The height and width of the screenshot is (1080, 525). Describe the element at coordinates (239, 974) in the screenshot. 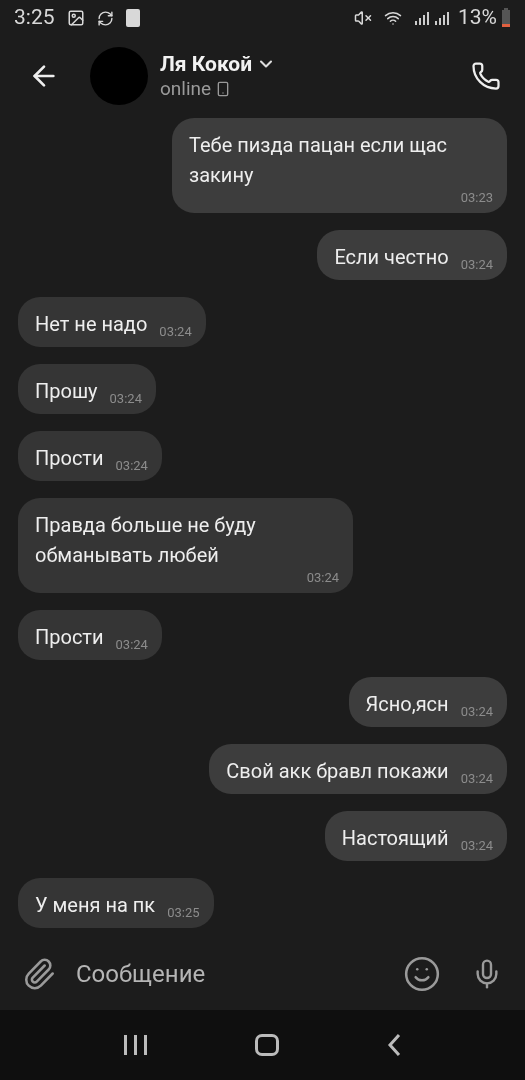

I see `message-field: Сообщение` at that location.